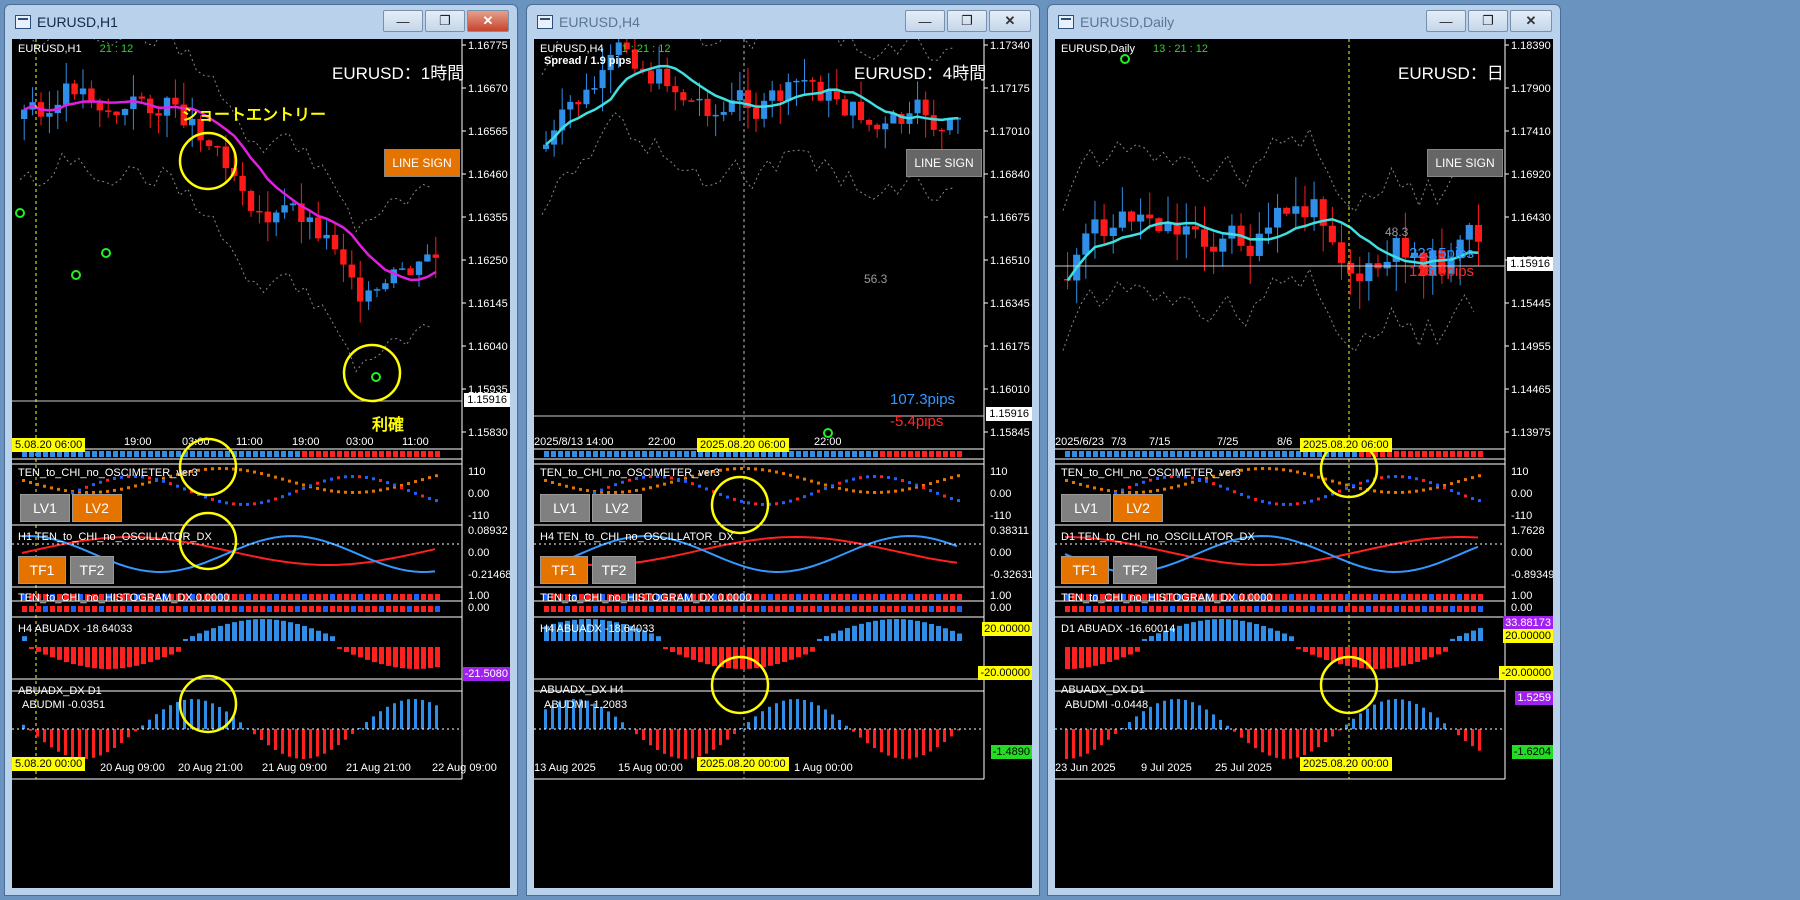  I want to click on abudmi-upper-box: 1.5259, so click(1534, 698).